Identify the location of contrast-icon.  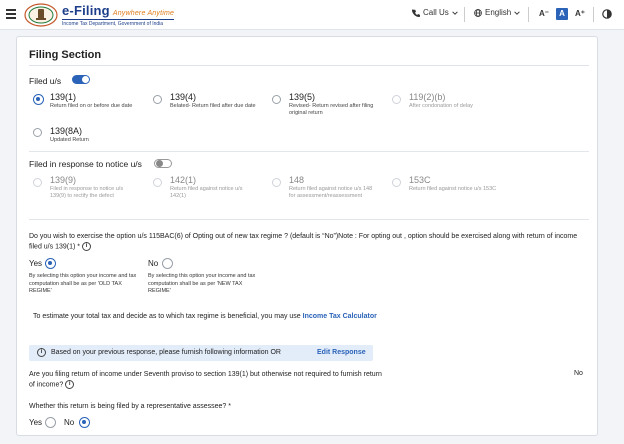
(607, 14).